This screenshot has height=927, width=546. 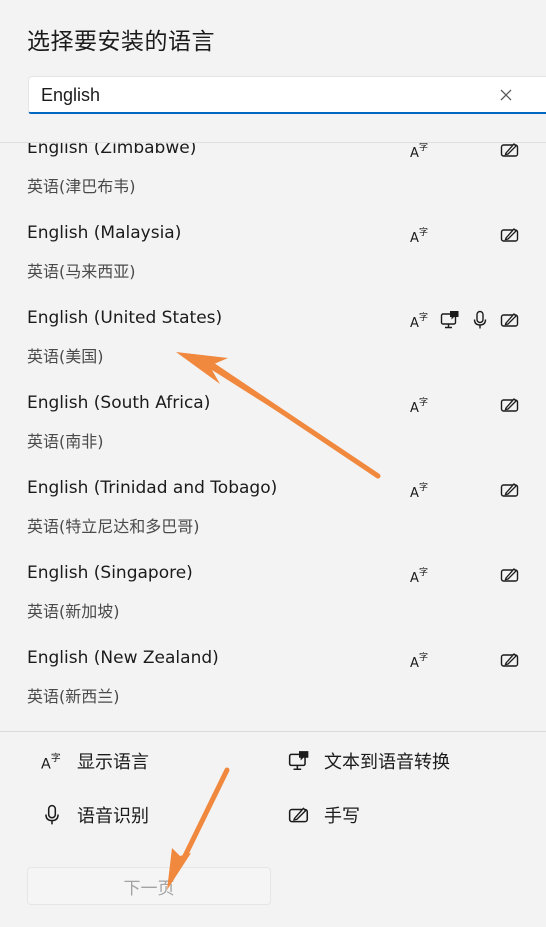 I want to click on language-native-name: 英语(南非), so click(x=65, y=441).